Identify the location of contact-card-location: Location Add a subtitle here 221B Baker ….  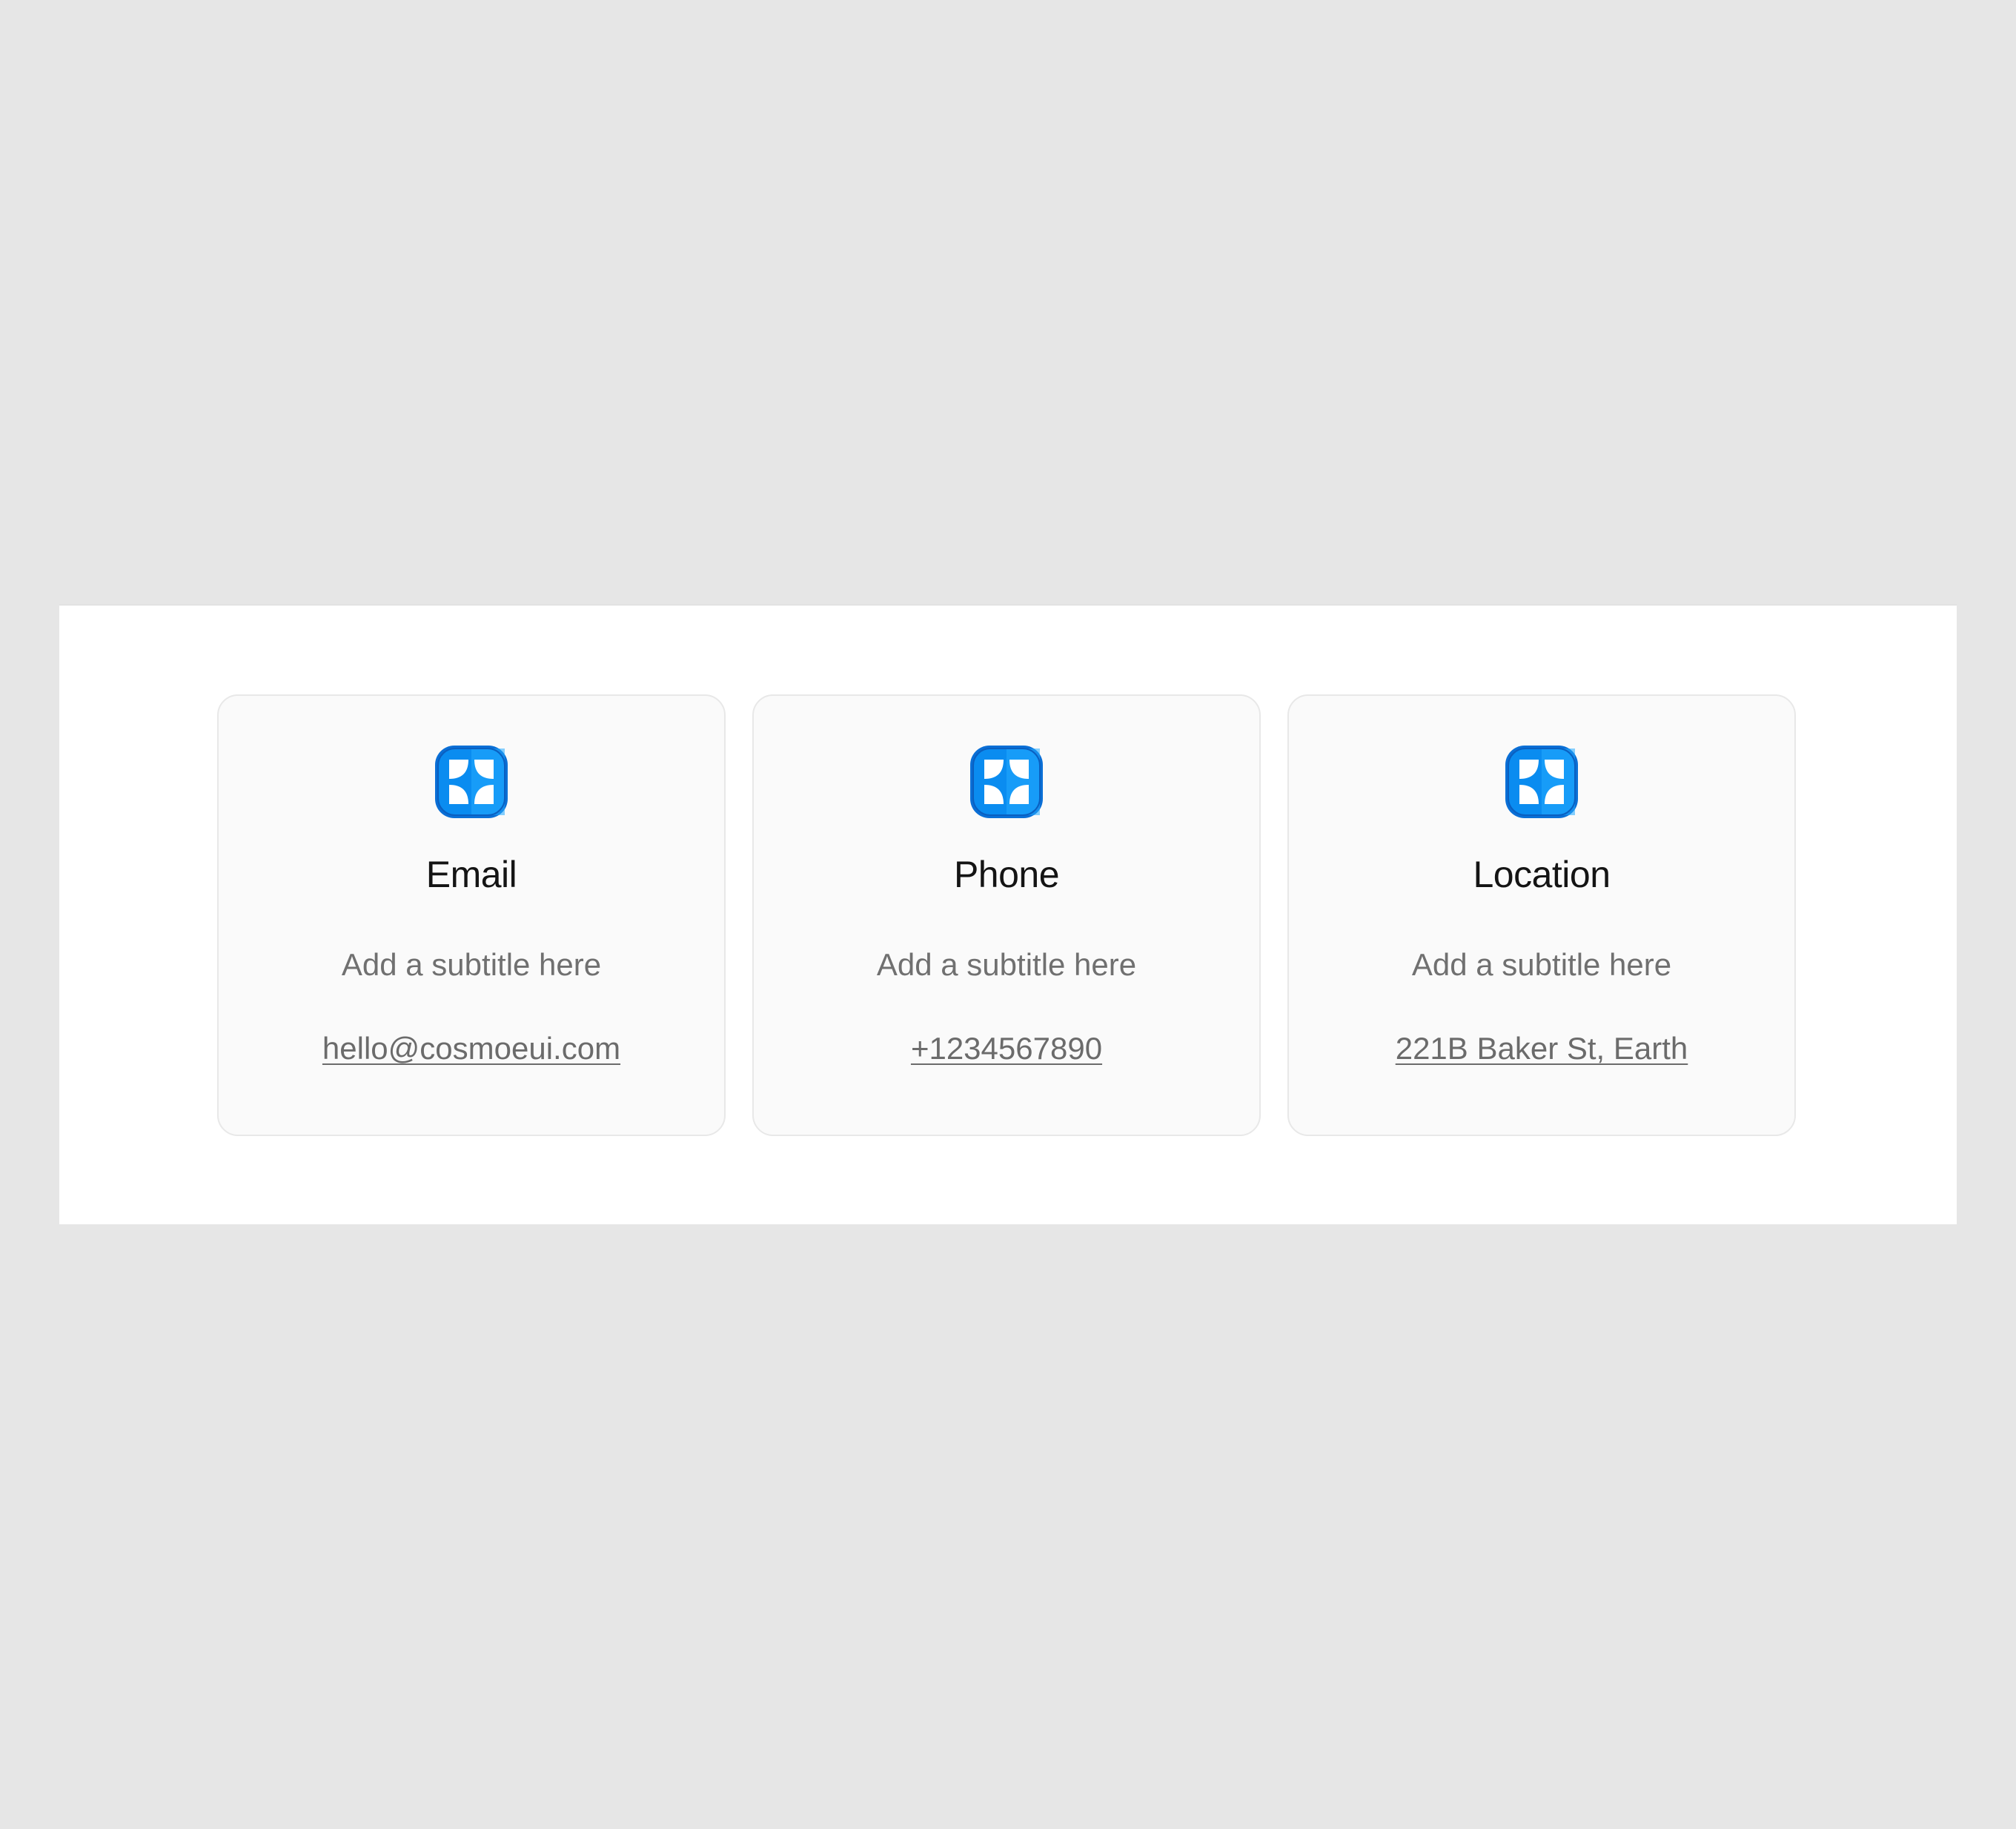
(1542, 915).